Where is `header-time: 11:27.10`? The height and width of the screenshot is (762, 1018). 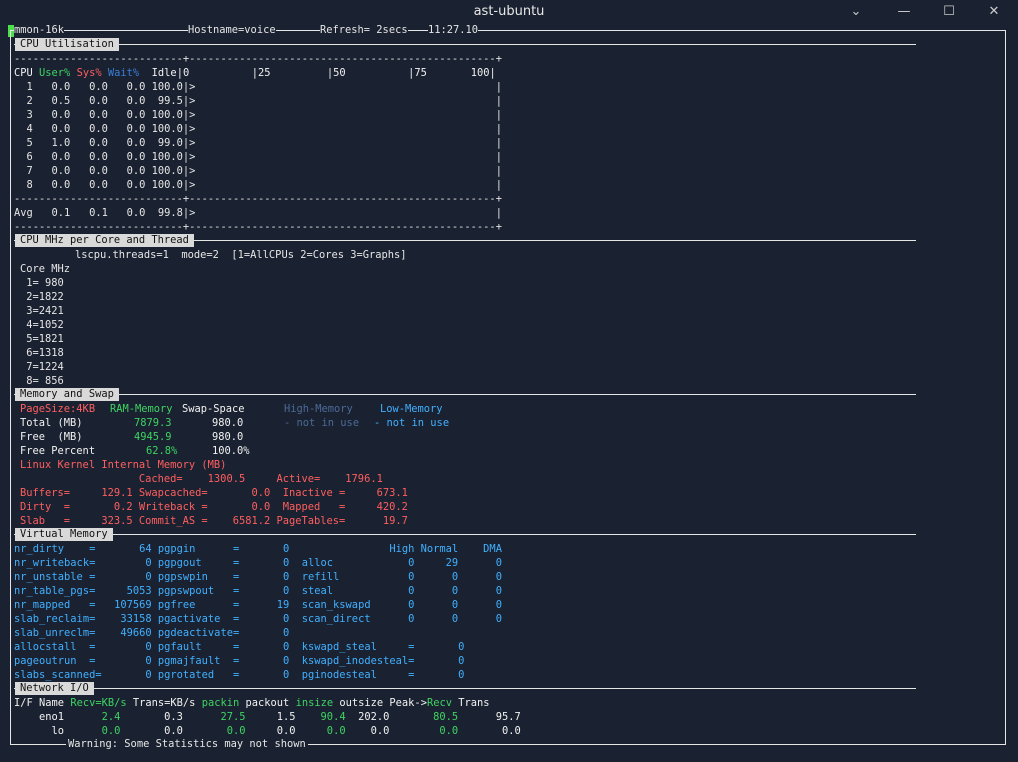 header-time: 11:27.10 is located at coordinates (453, 30).